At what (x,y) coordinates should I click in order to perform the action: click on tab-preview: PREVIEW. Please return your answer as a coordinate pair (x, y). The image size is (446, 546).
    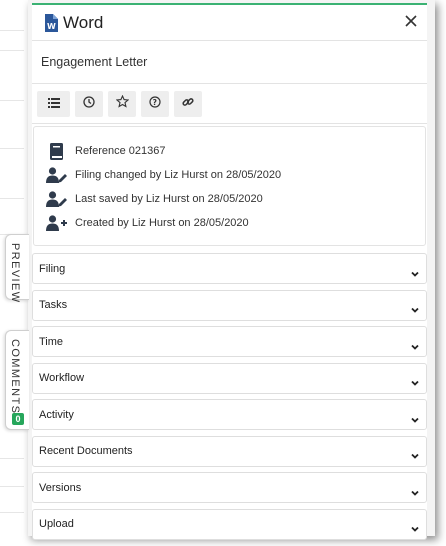
    Looking at the image, I should click on (17, 269).